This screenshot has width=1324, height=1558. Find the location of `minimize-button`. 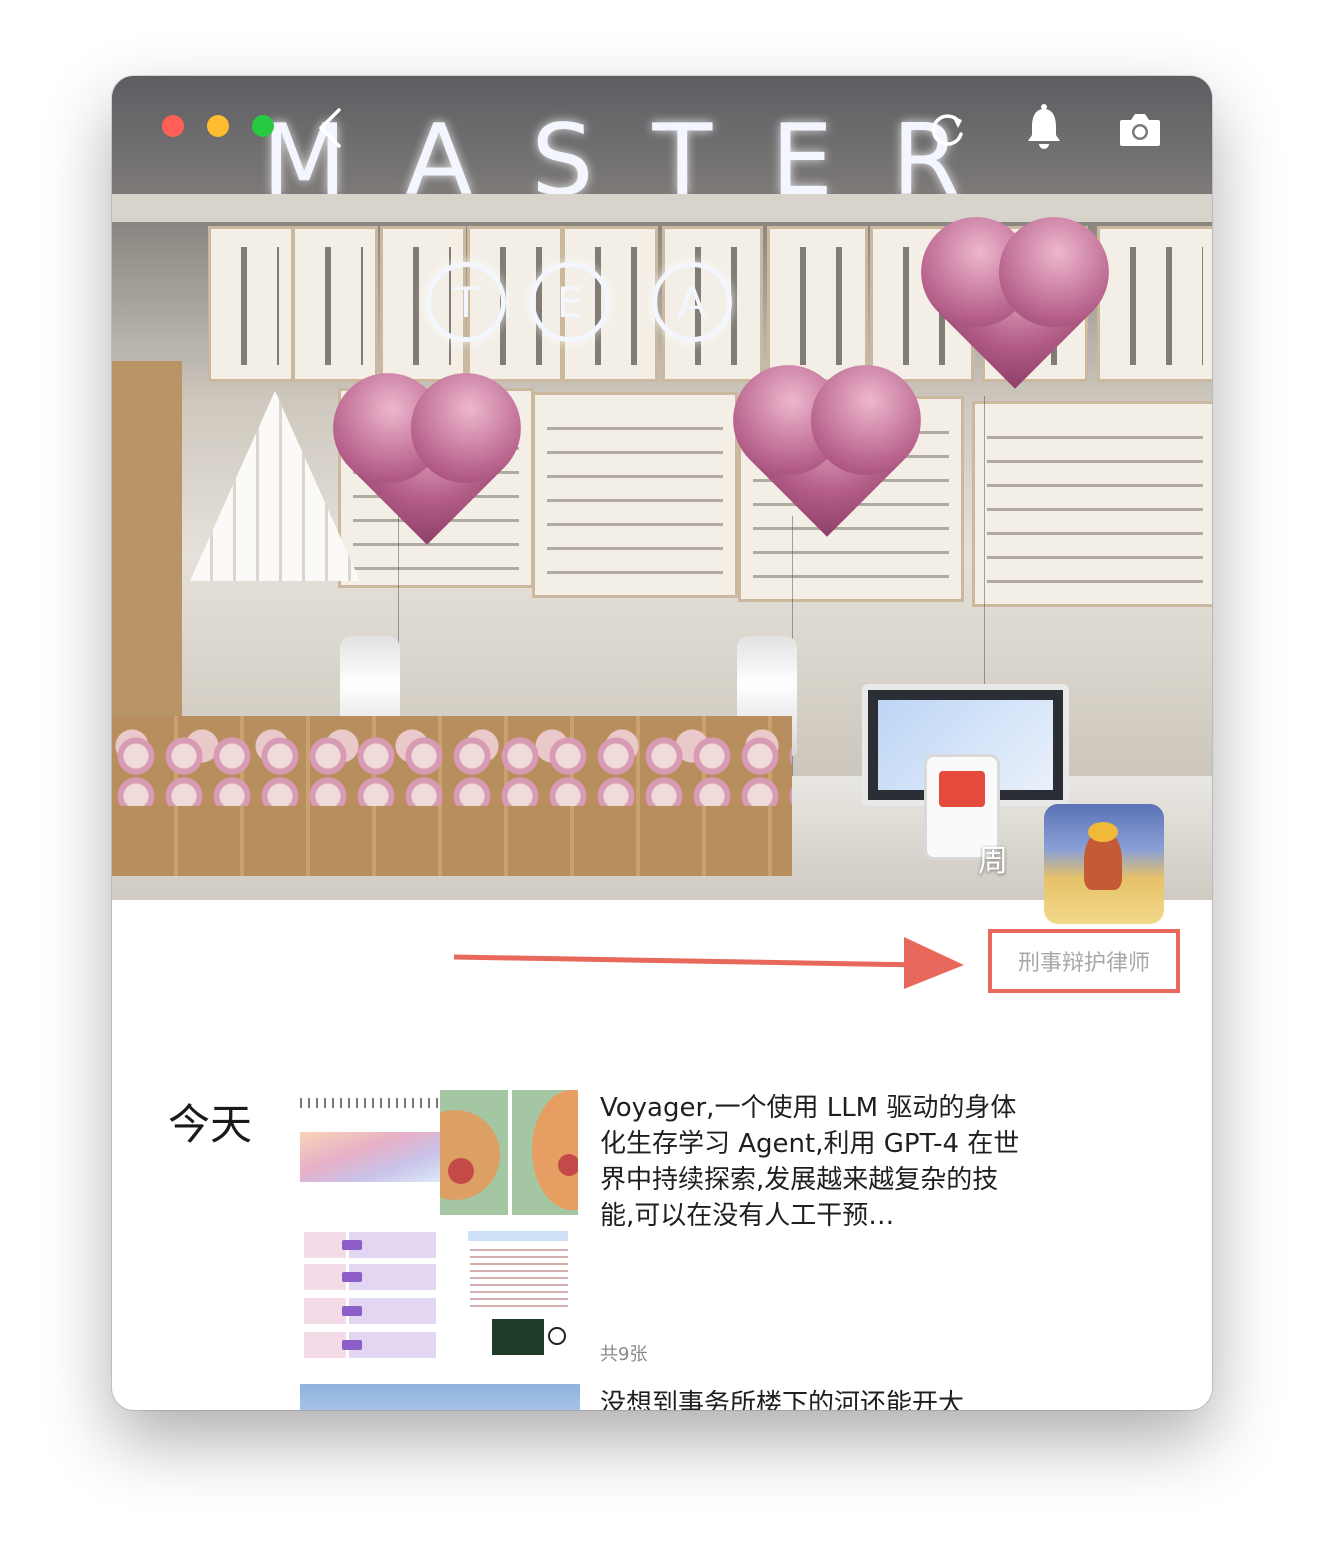

minimize-button is located at coordinates (218, 126).